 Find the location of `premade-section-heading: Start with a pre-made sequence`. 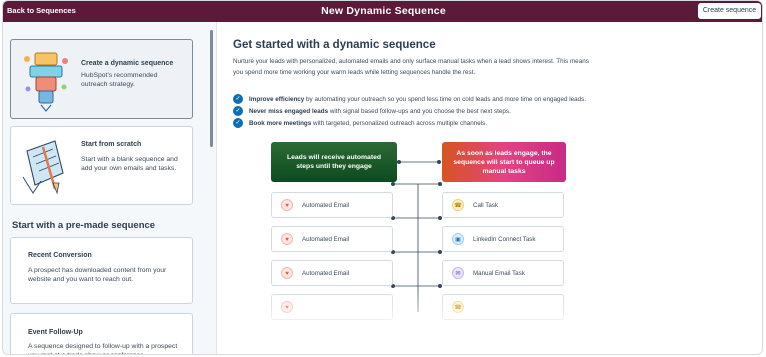

premade-section-heading: Start with a pre-made sequence is located at coordinates (84, 225).